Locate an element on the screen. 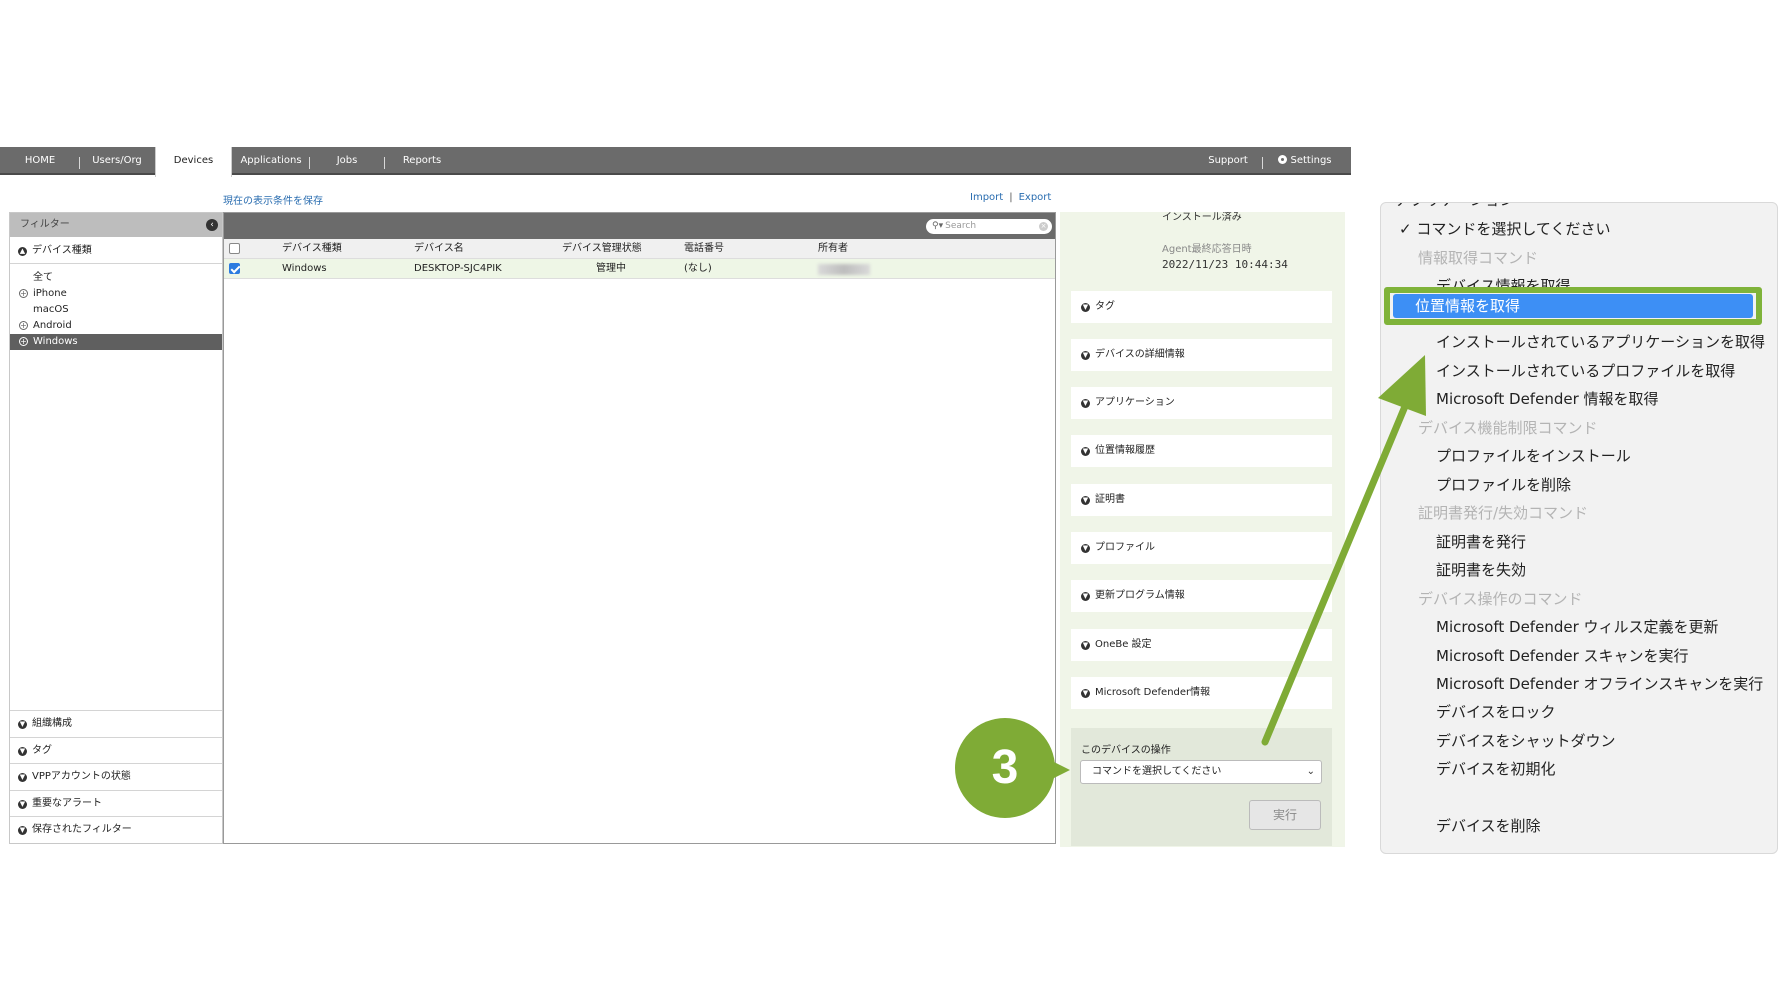 The height and width of the screenshot is (1000, 1778). row-checkbox is located at coordinates (234, 268).